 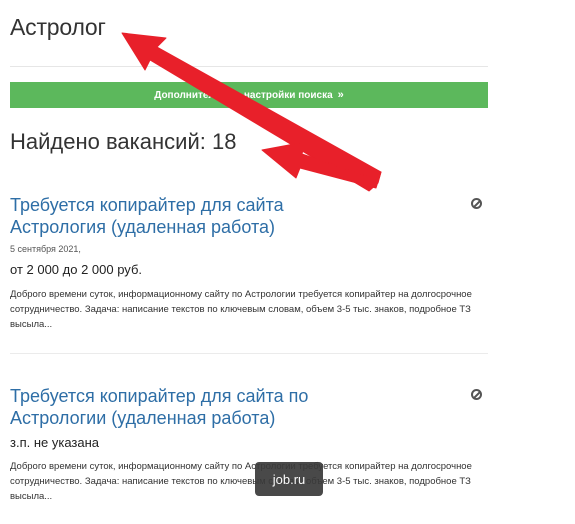 I want to click on vacancy-salary: з.п. не указана, so click(x=55, y=442).